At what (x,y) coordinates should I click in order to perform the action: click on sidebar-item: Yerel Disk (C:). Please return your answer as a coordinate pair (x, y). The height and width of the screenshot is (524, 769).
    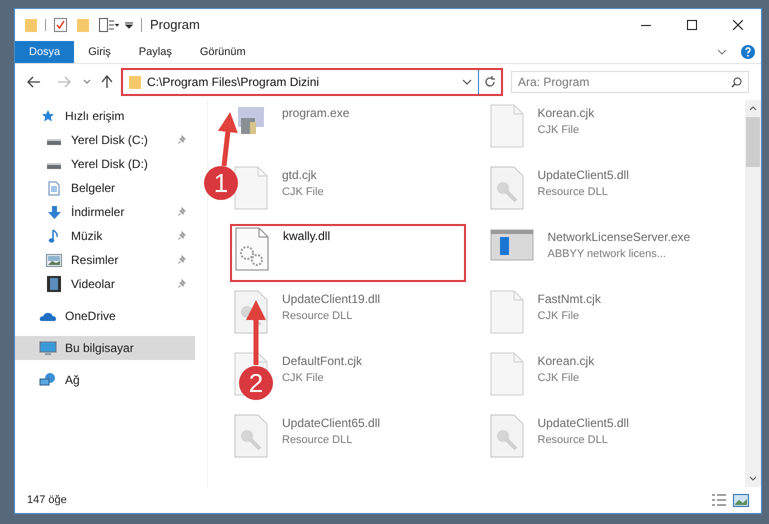
    Looking at the image, I should click on (105, 140).